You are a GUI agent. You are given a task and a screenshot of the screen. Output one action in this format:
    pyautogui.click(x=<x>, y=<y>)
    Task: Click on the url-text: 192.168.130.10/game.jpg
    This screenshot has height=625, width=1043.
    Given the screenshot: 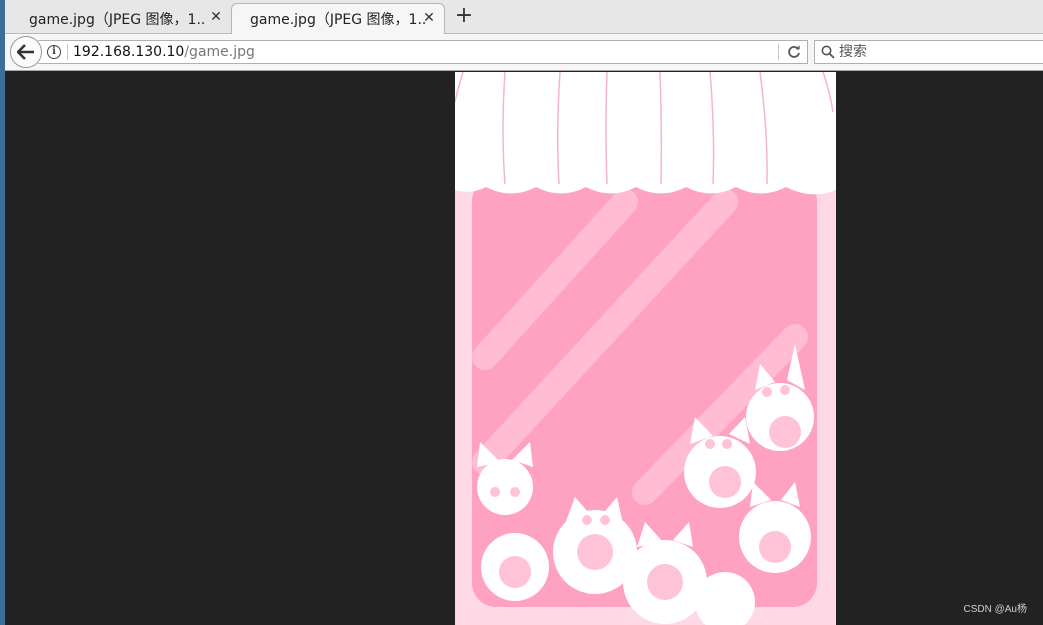 What is the action you would take?
    pyautogui.click(x=164, y=52)
    